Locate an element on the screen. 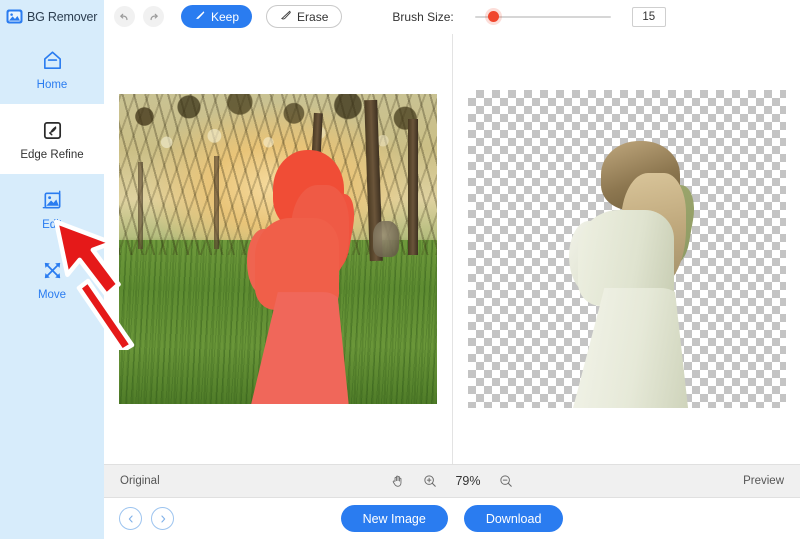 Image resolution: width=800 pixels, height=539 pixels. red-keep-mask-subject is located at coordinates (303, 276).